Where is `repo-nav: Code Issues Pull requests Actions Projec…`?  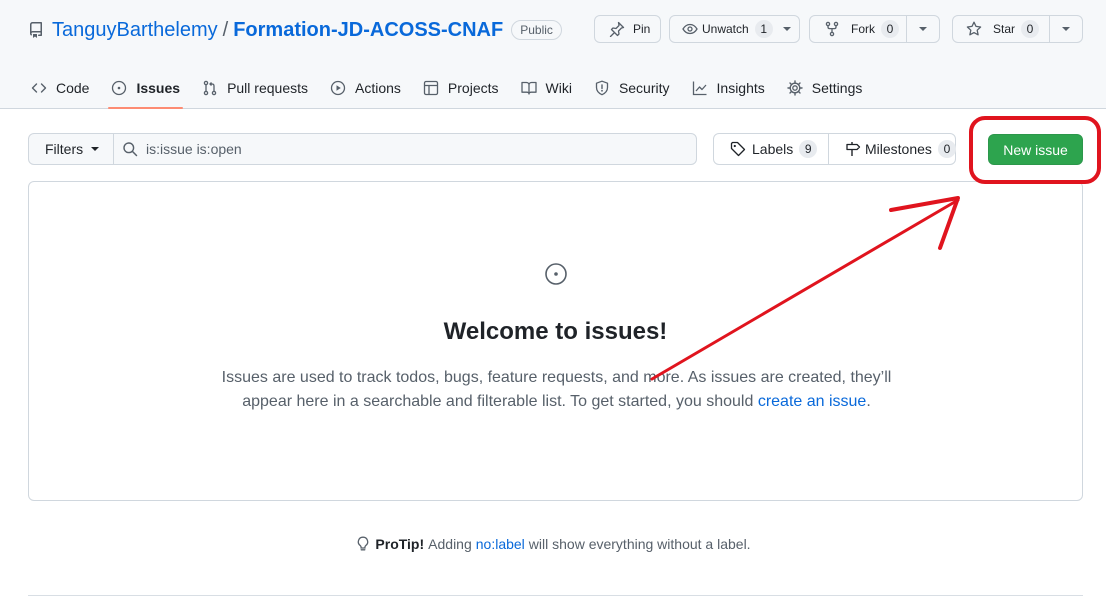 repo-nav: Code Issues Pull requests Actions Projec… is located at coordinates (447, 88).